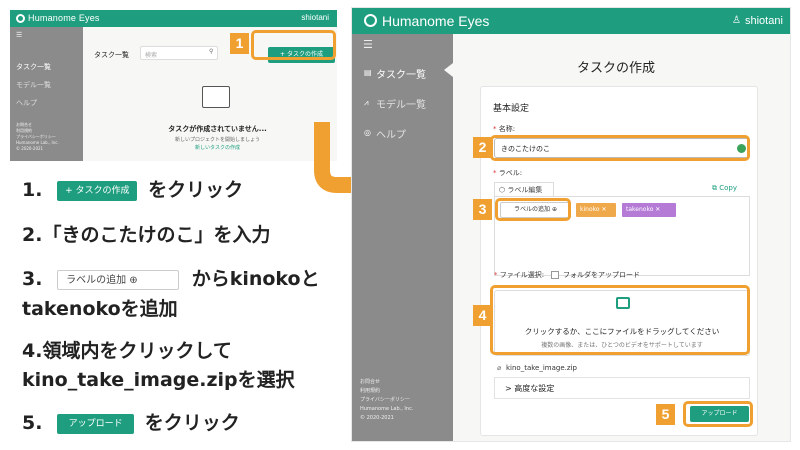 This screenshot has height=450, width=800. What do you see at coordinates (367, 132) in the screenshot?
I see `help-icon: ◎` at bounding box center [367, 132].